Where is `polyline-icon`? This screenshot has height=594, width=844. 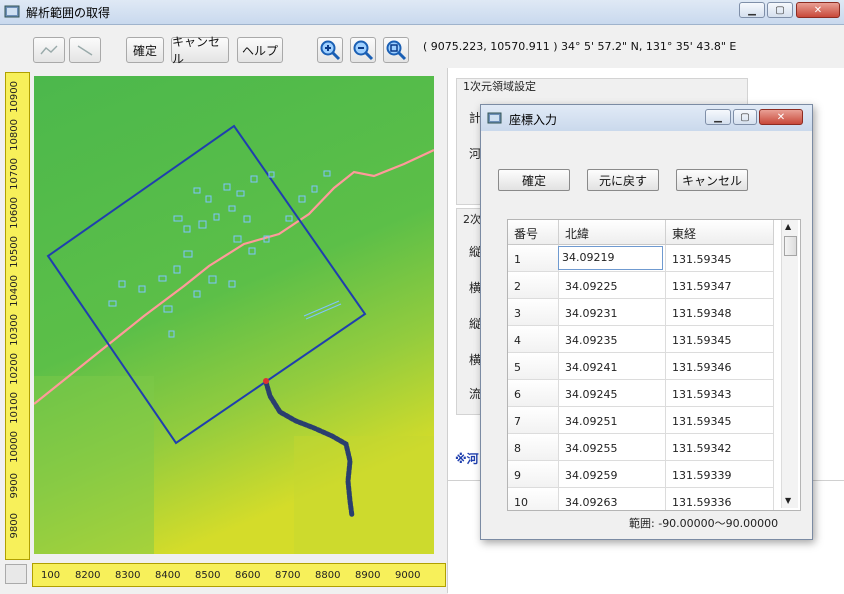 polyline-icon is located at coordinates (49, 50).